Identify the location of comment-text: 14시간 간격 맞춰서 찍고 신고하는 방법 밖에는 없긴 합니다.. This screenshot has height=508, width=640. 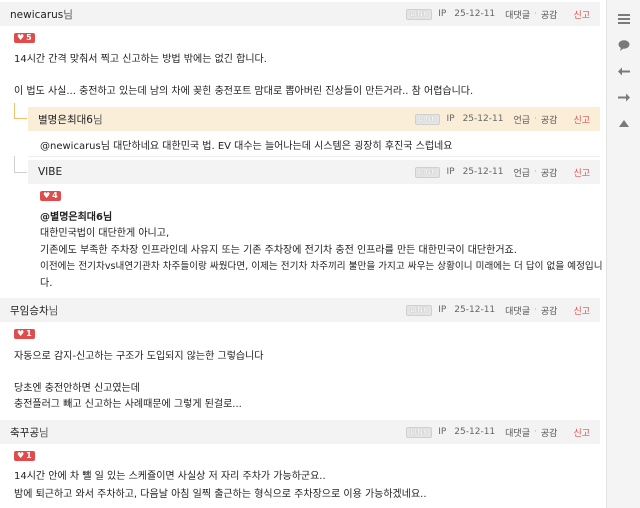
(140, 59).